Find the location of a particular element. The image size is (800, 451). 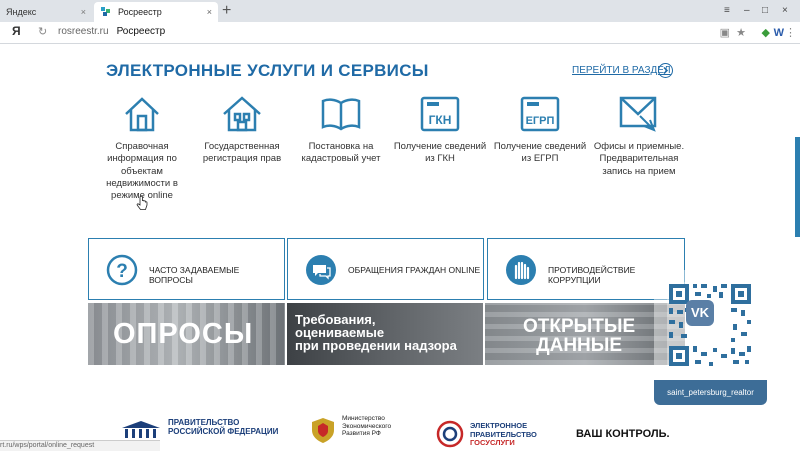

surveys-banner: ОПРОСЫ is located at coordinates (186, 334).